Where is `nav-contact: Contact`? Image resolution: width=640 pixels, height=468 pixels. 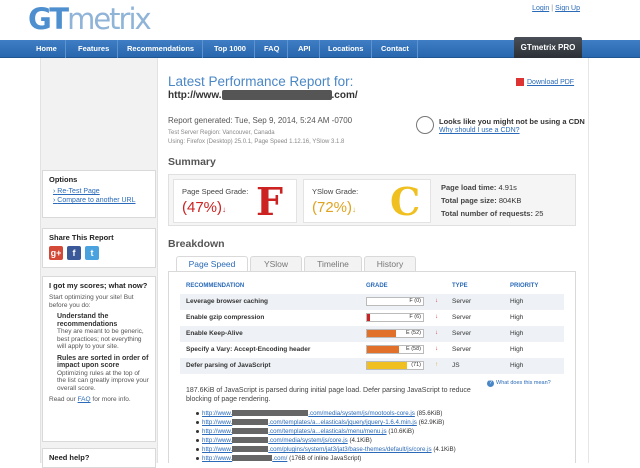 nav-contact: Contact is located at coordinates (395, 49).